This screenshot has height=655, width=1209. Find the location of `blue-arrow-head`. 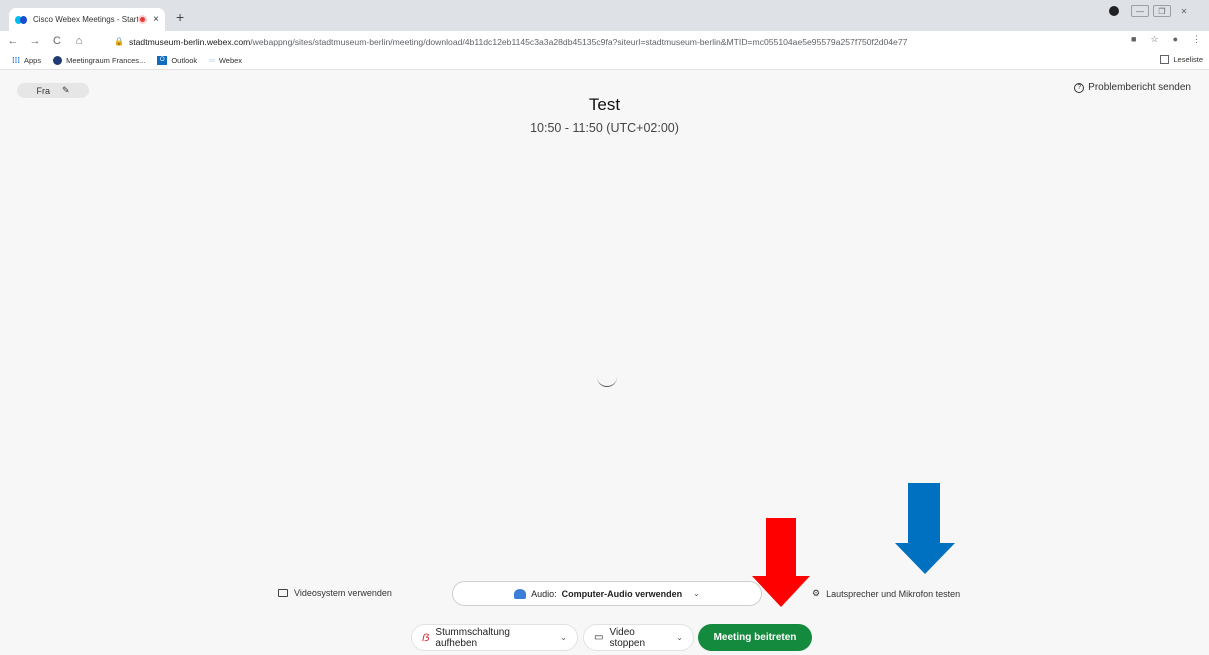

blue-arrow-head is located at coordinates (925, 558).